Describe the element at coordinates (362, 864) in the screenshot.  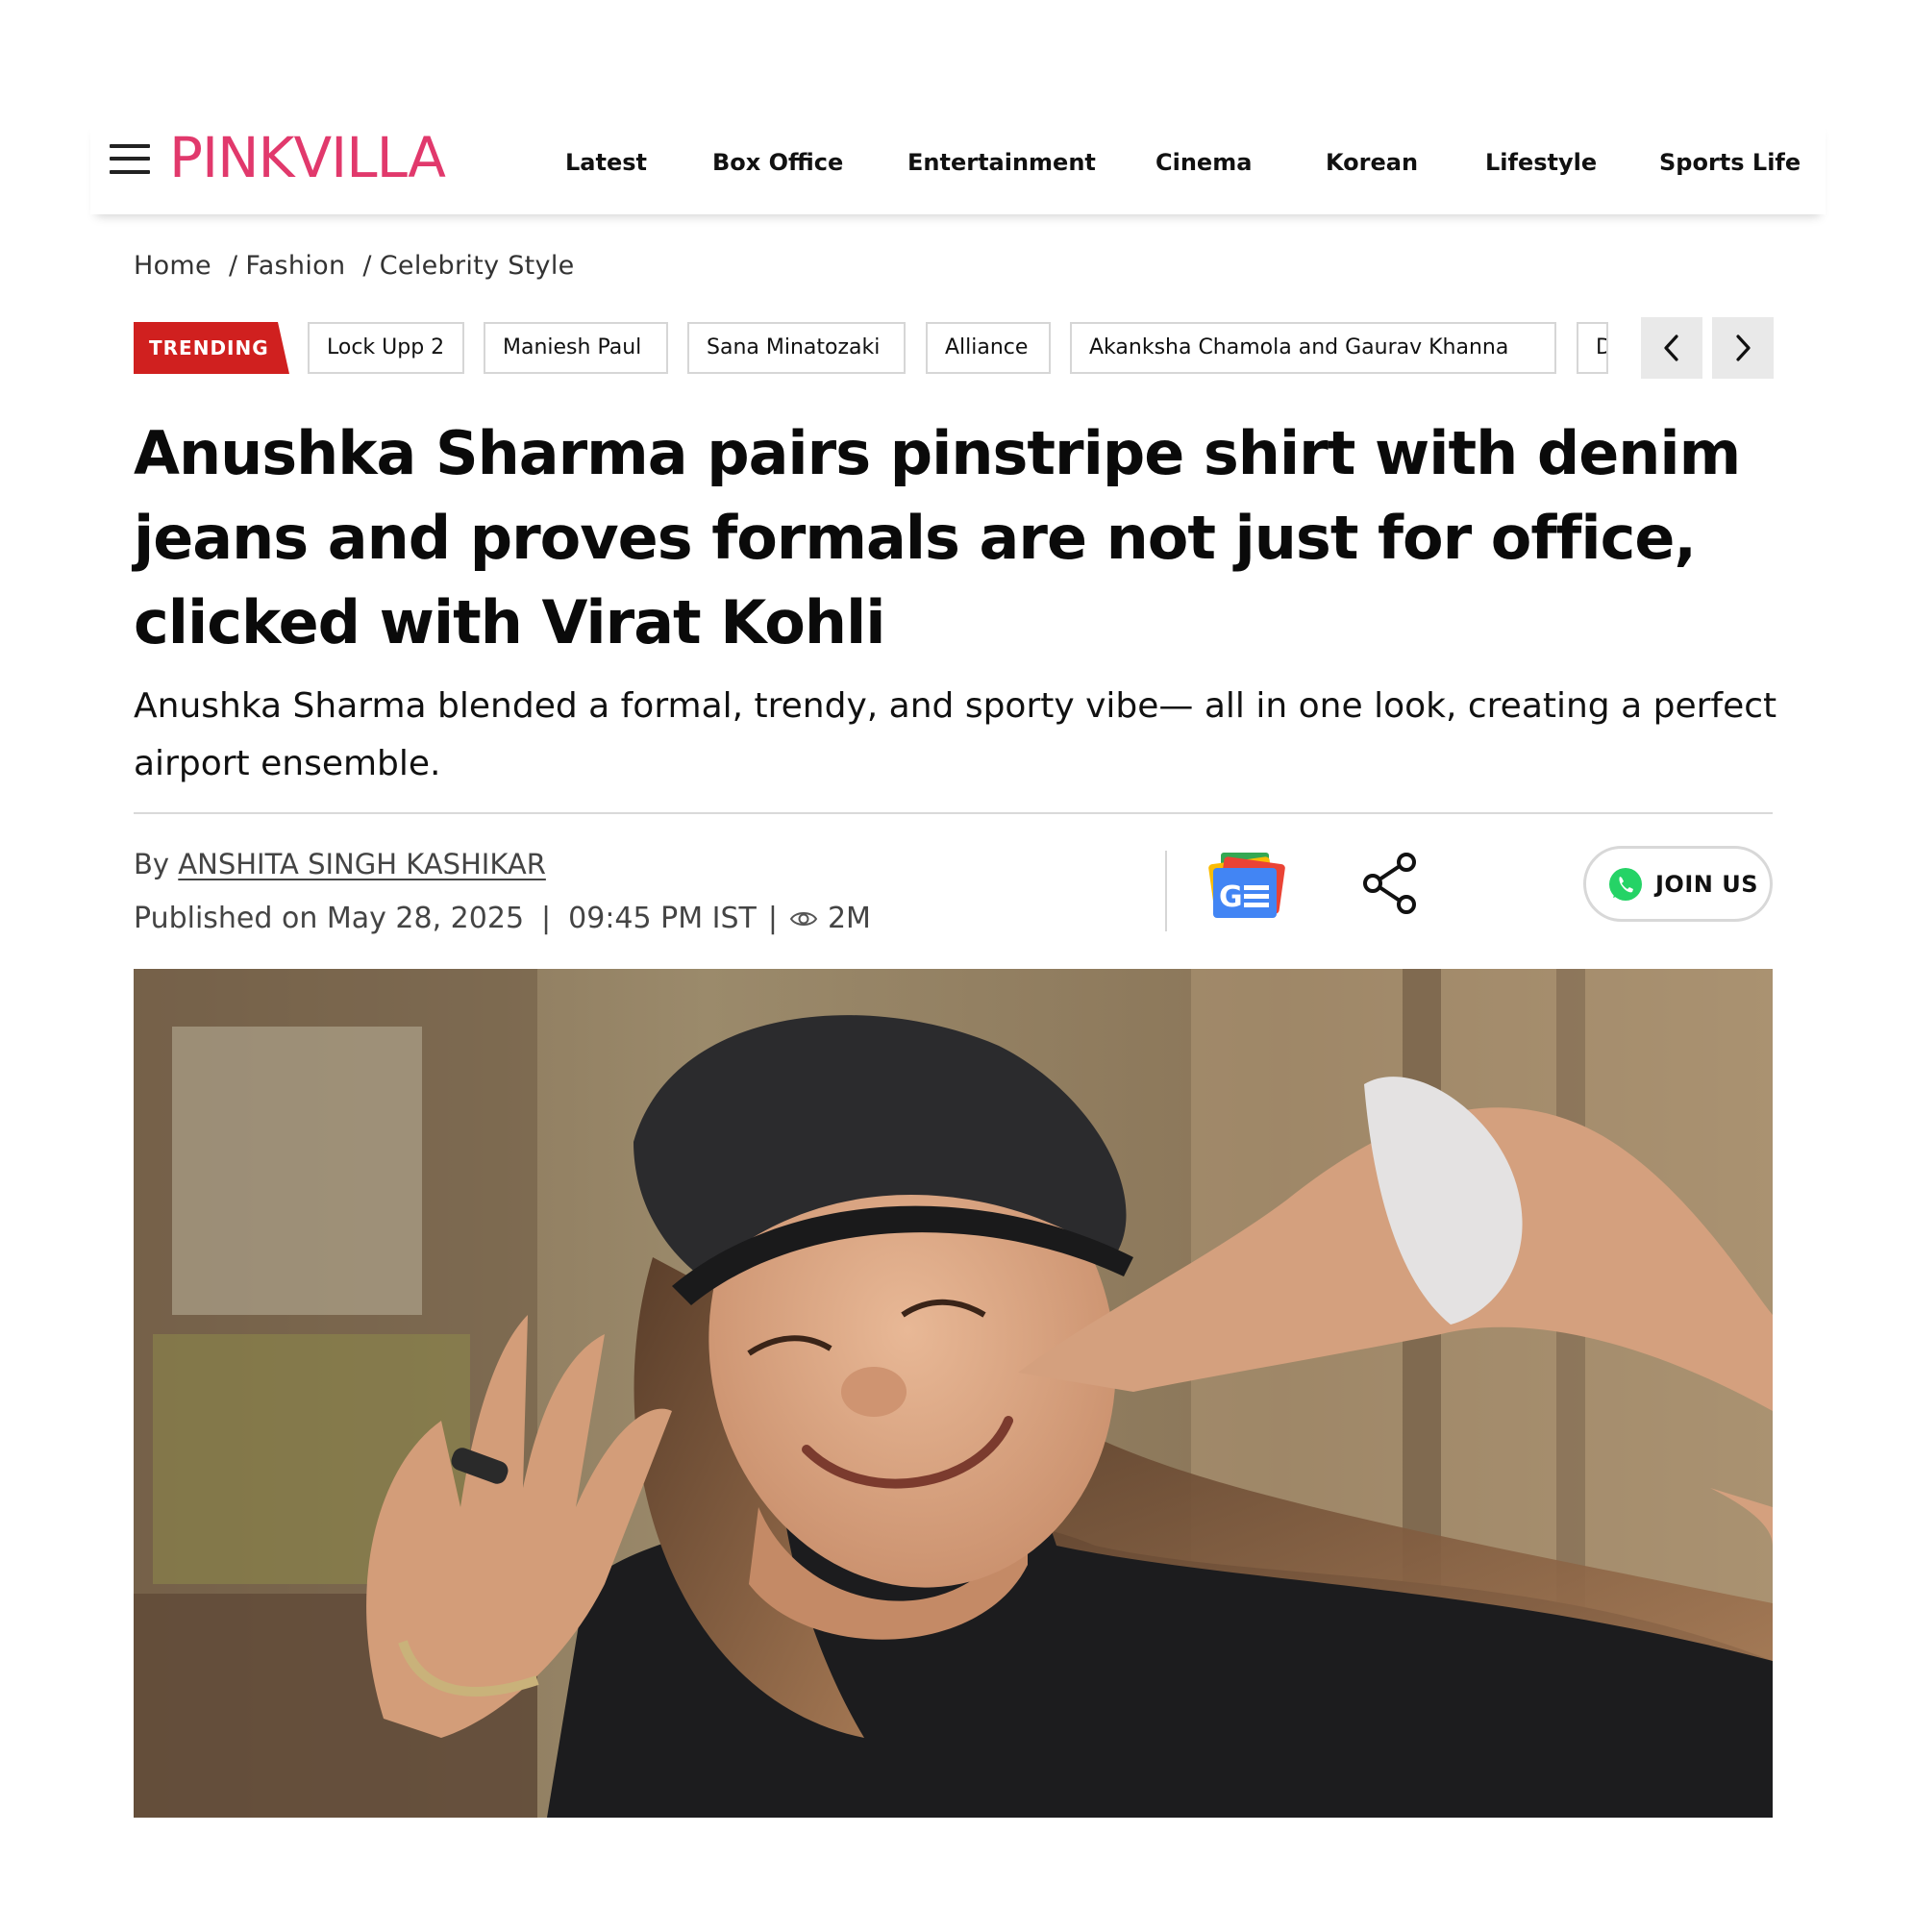
I see `author-link: ANSHITA SINGH KASHIKAR` at that location.